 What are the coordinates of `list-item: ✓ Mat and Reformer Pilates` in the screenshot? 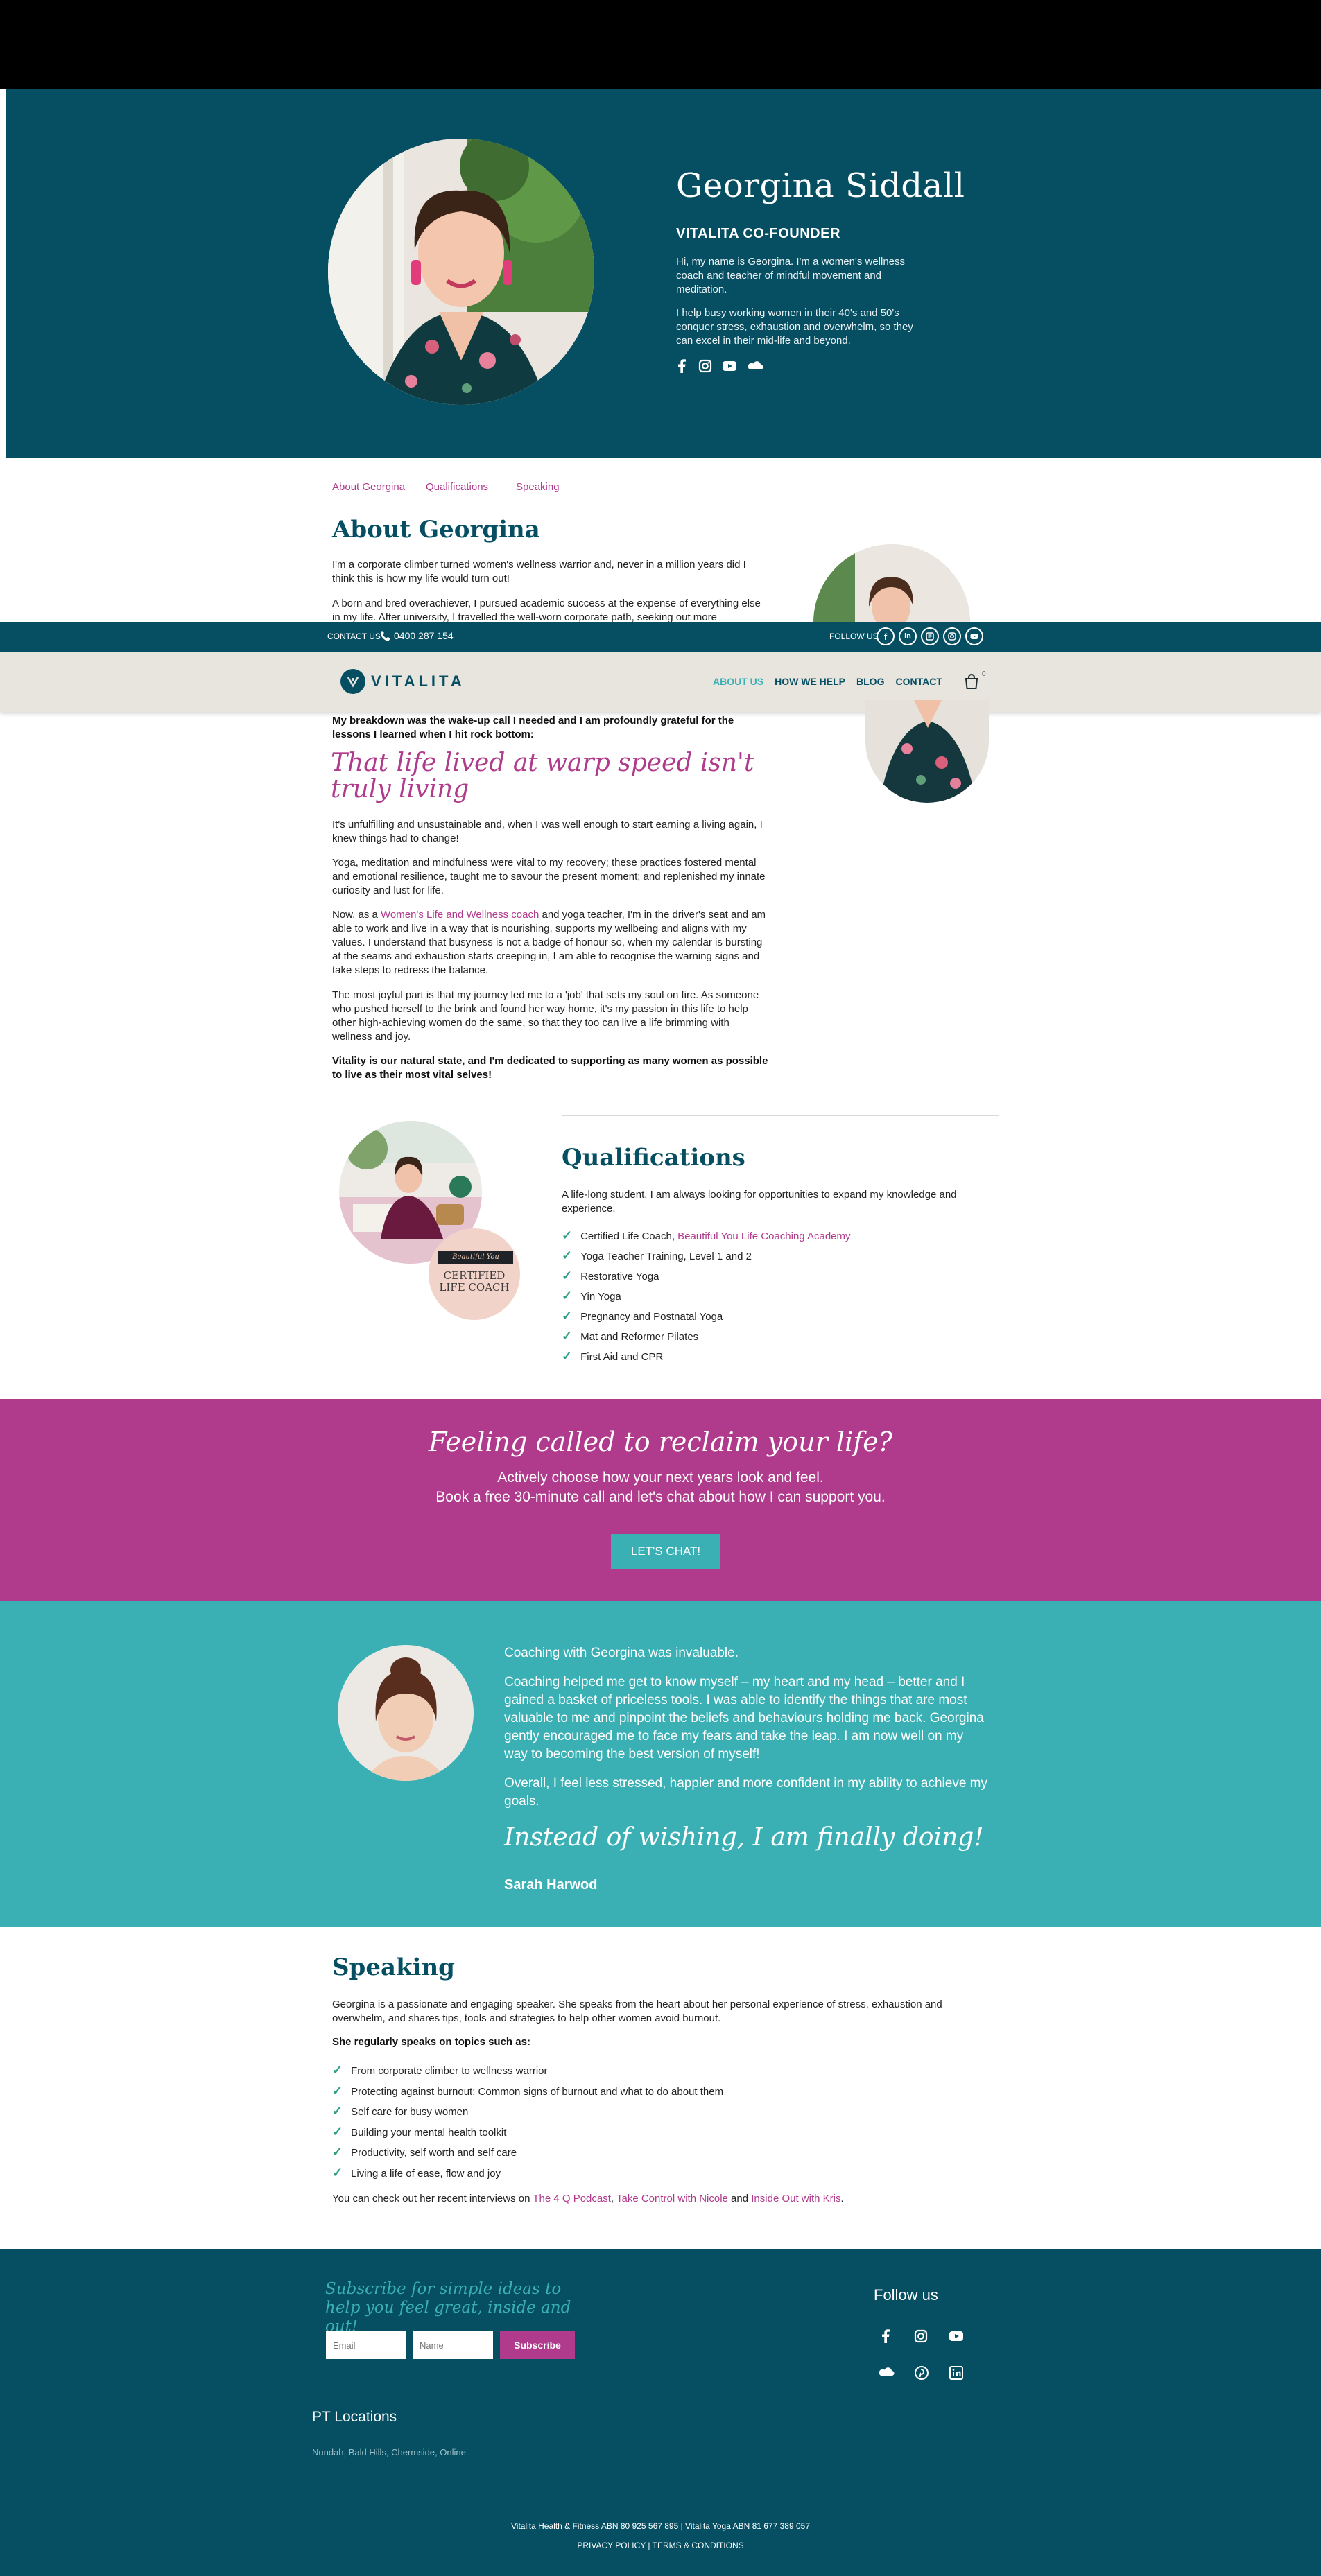 It's located at (706, 1339).